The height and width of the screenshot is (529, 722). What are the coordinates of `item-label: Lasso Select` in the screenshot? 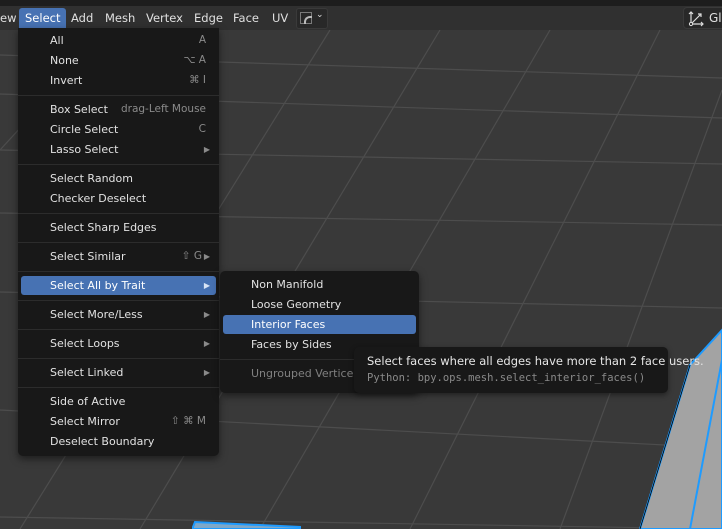 It's located at (84, 149).